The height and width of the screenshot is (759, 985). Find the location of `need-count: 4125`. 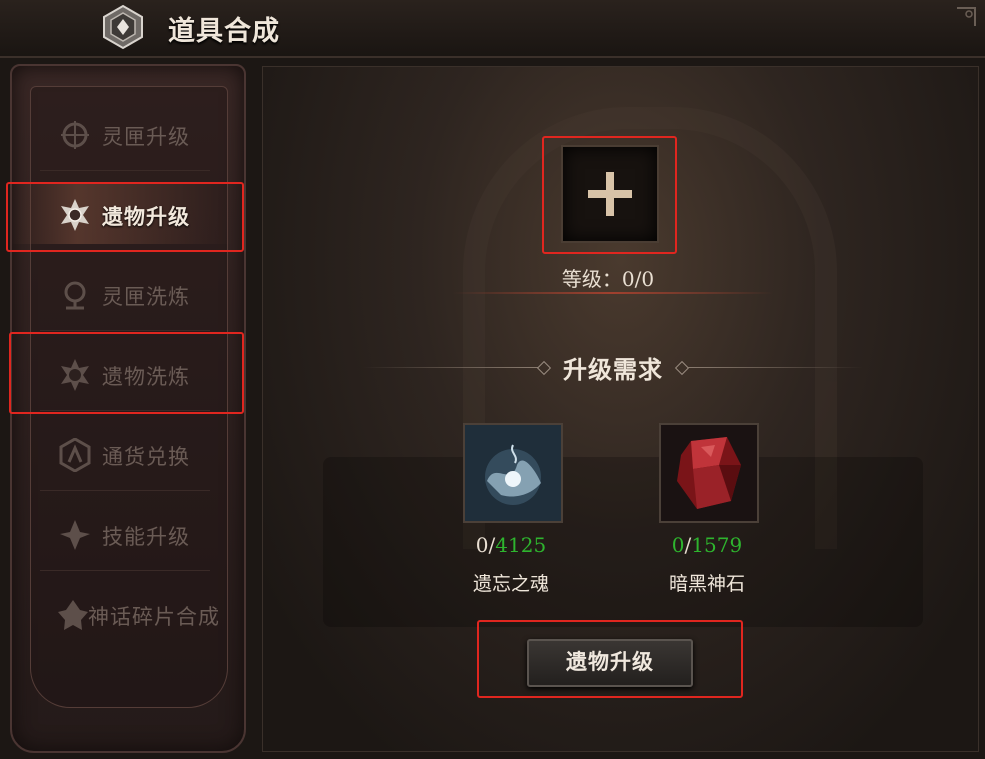

need-count: 4125 is located at coordinates (521, 545).